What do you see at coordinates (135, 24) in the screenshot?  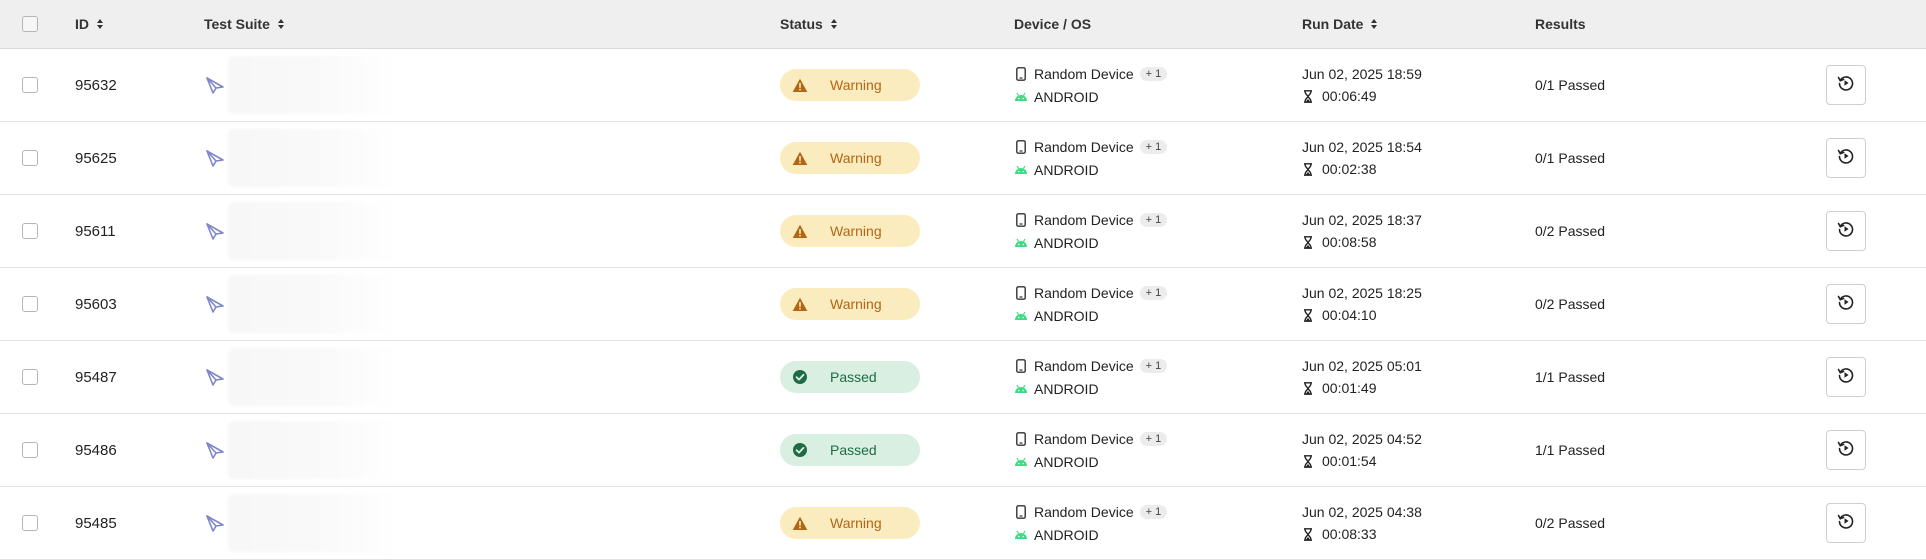 I see `column-header-id: ID` at bounding box center [135, 24].